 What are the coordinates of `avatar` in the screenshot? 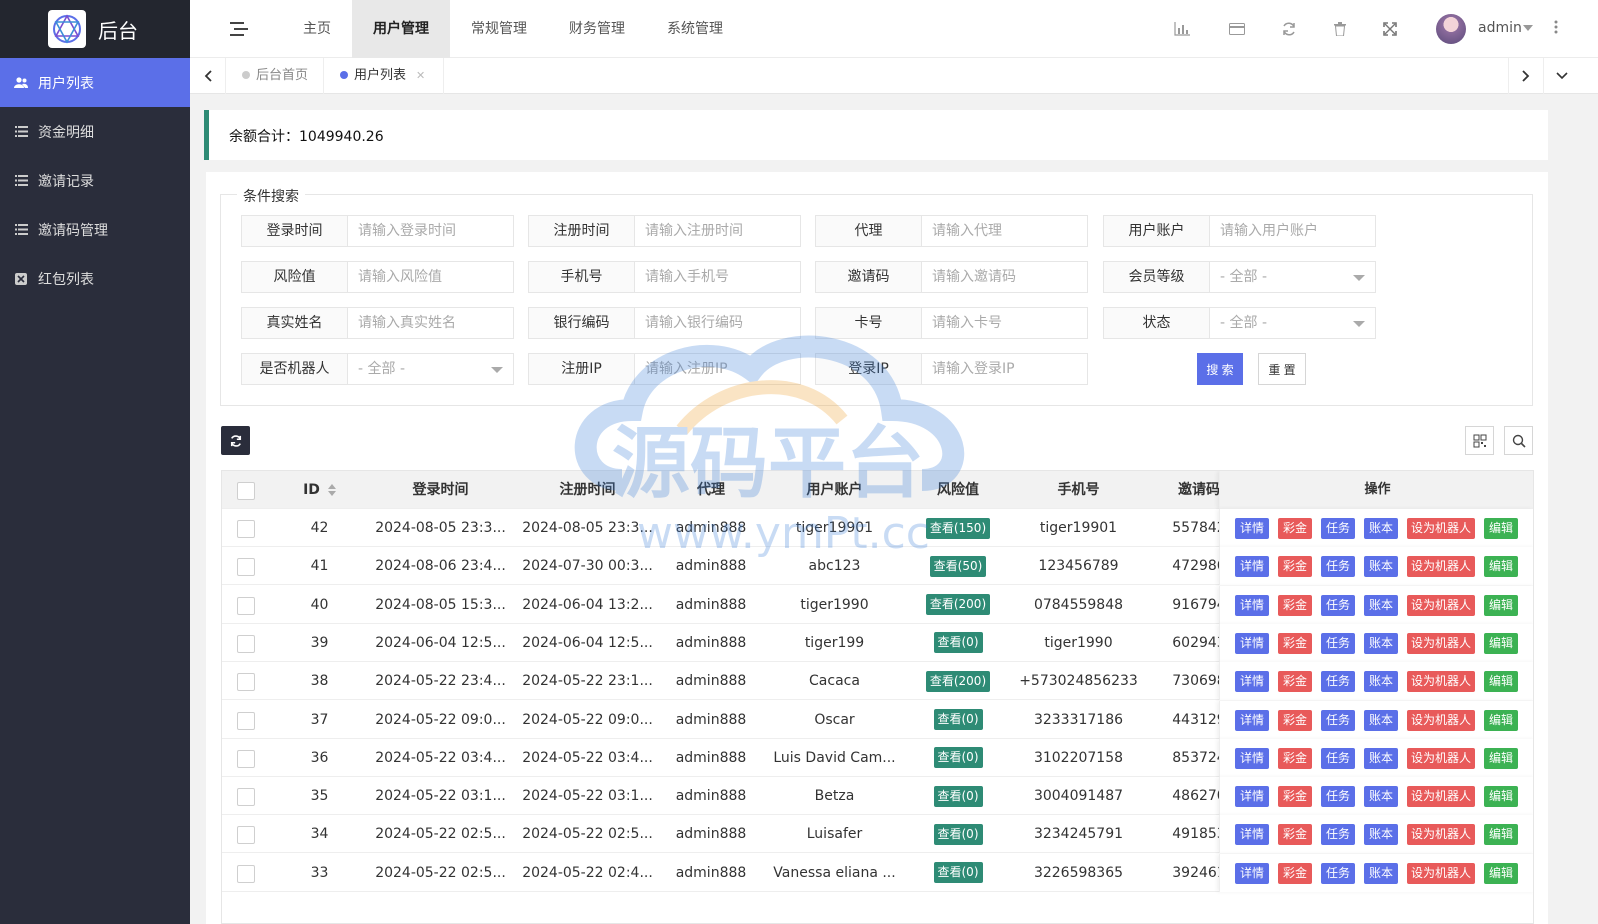 It's located at (1451, 29).